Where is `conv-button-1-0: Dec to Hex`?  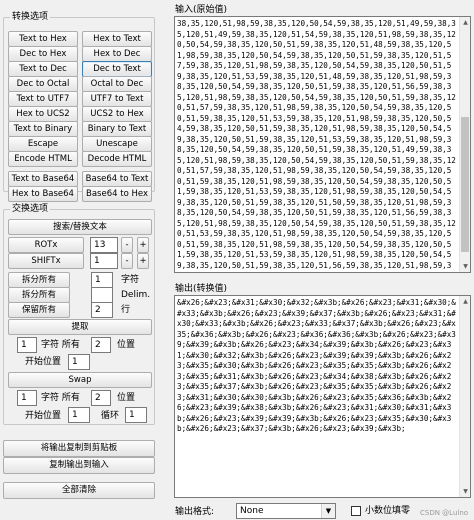
conv-button-1-0: Dec to Hex is located at coordinates (43, 54).